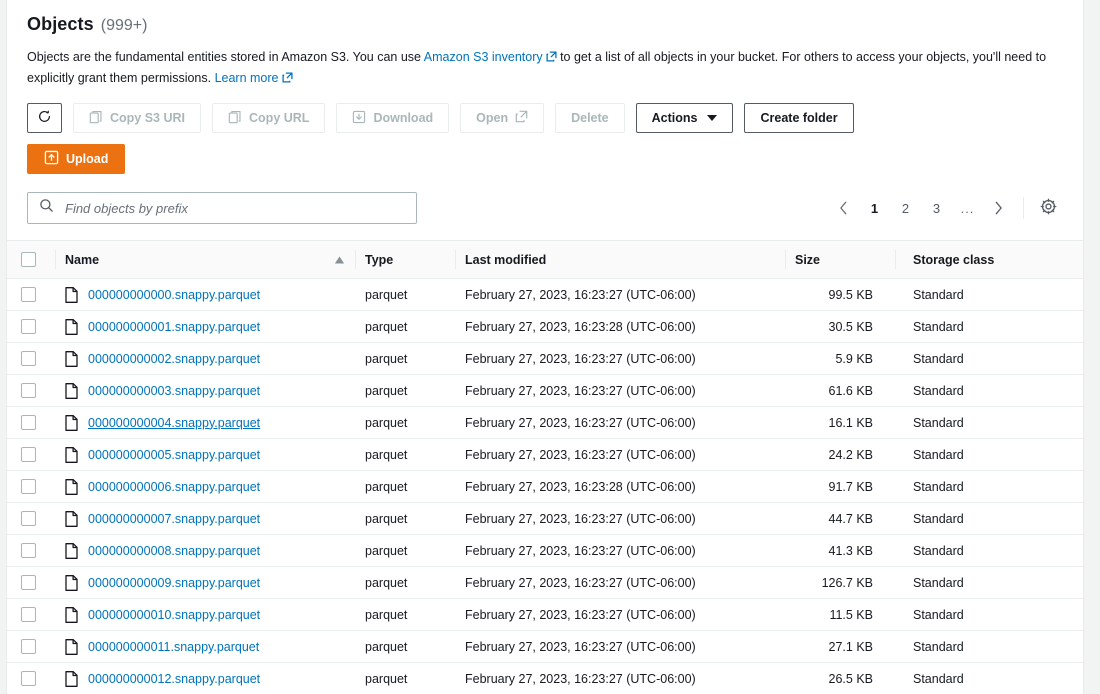  I want to click on object-name-link: 000000000001.snappy.parquet, so click(174, 327).